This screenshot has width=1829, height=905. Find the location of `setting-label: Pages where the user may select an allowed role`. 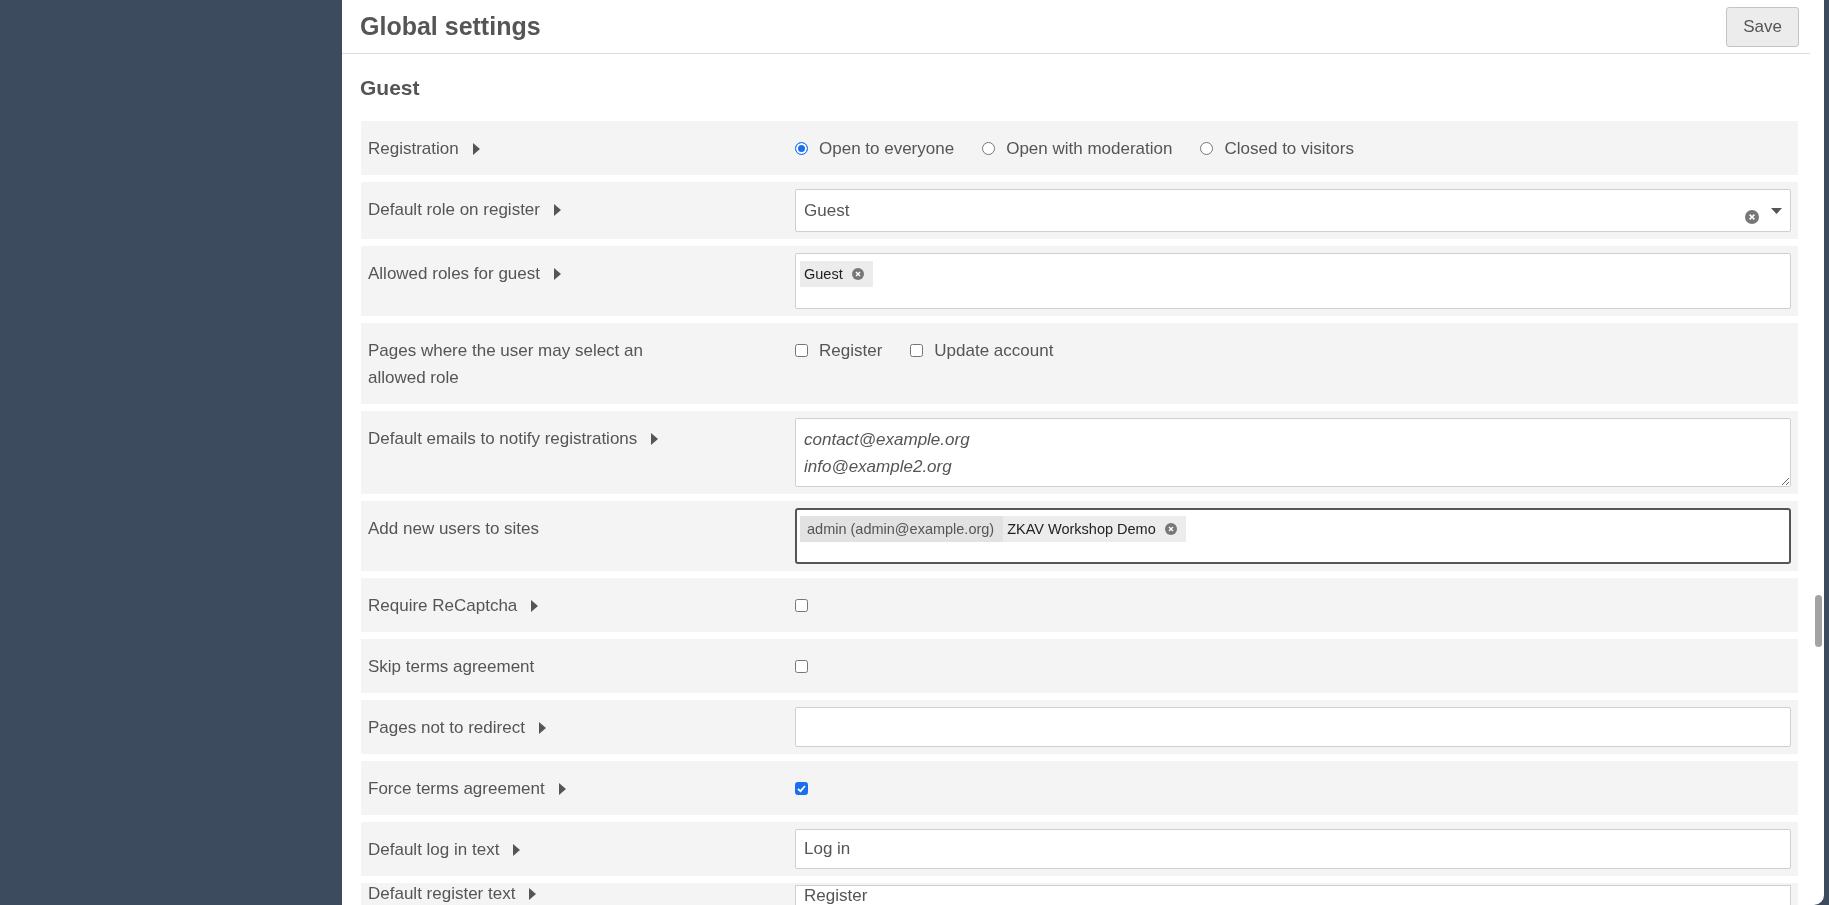

setting-label: Pages where the user may select an allowed role is located at coordinates (506, 364).